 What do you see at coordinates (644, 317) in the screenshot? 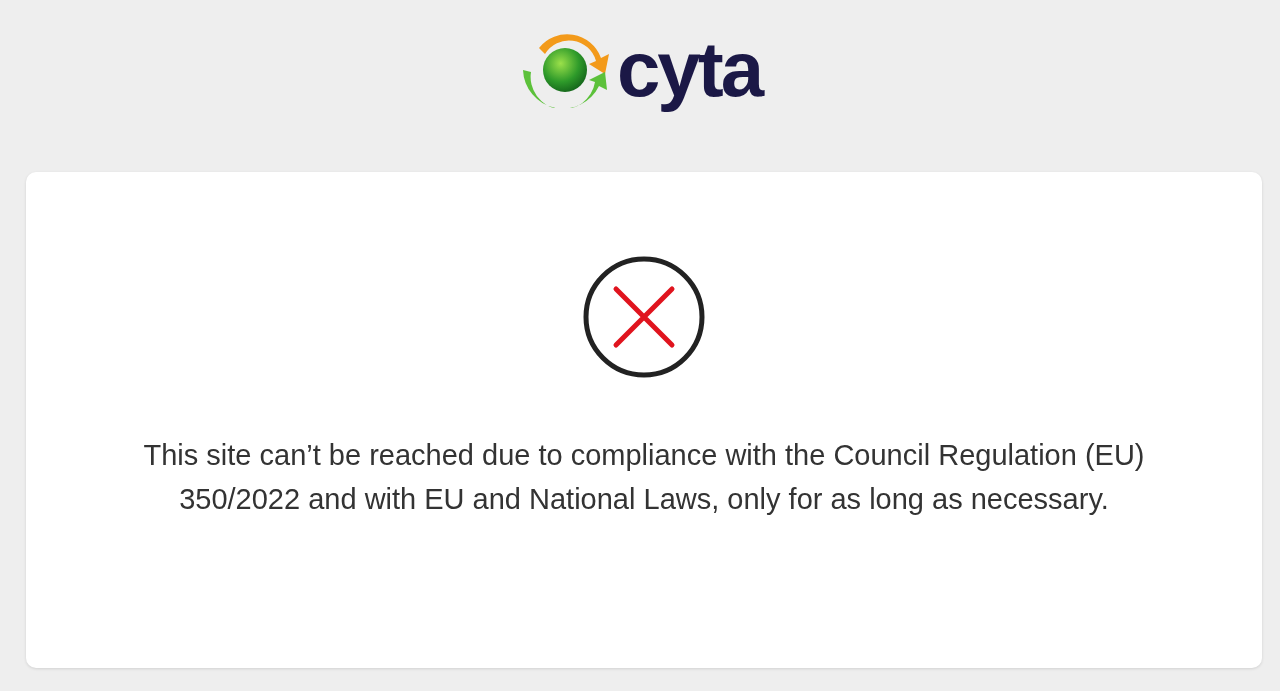
I see `error-icon` at bounding box center [644, 317].